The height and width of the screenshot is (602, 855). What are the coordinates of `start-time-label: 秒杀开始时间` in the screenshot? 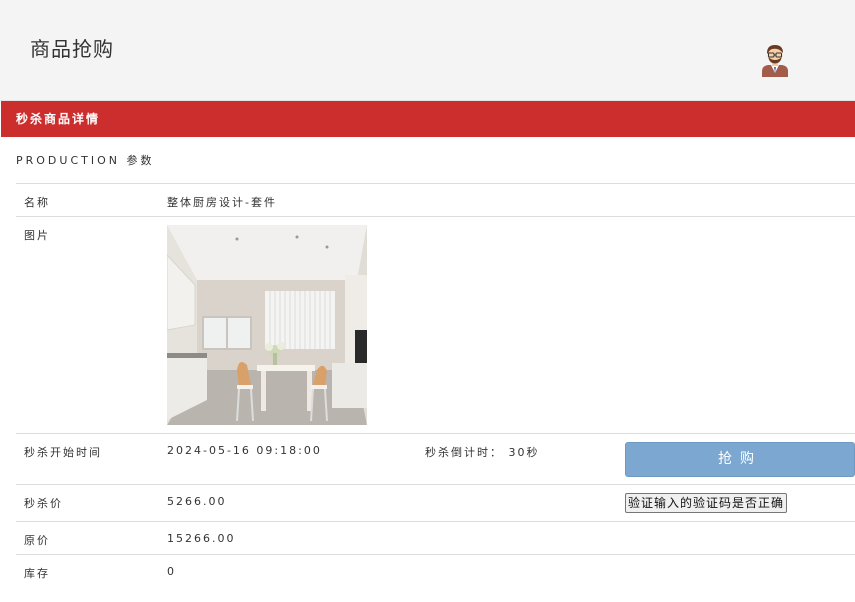 It's located at (63, 452).